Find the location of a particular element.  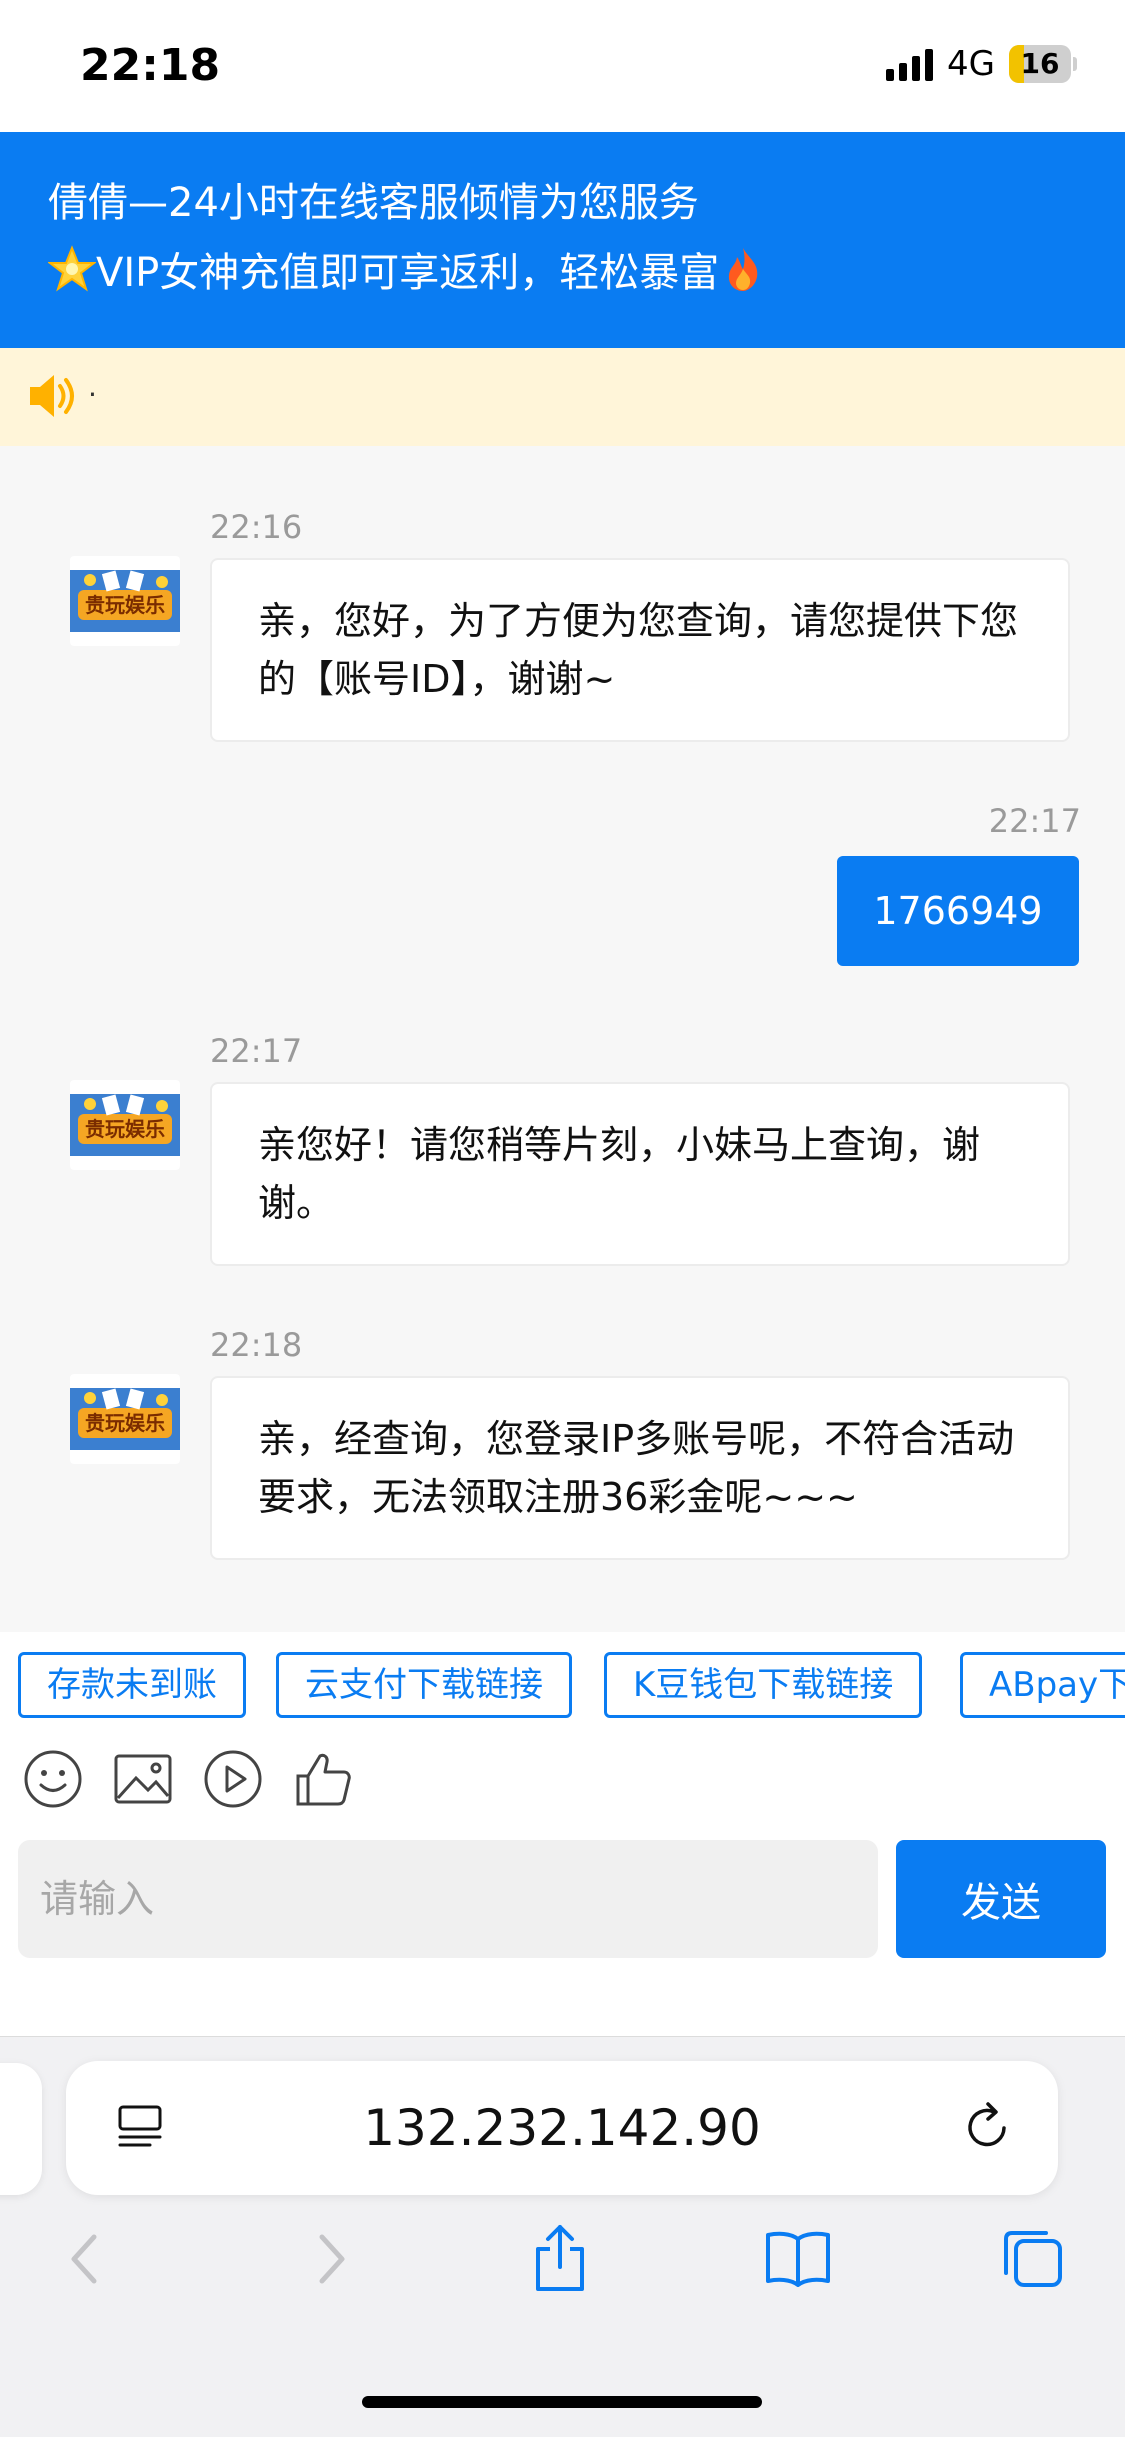

message-bubble-agent: 亲，经查询，您登录IP多账号呢，不符合活动要求，无法领取注册36彩金呢~~~ is located at coordinates (640, 1468).